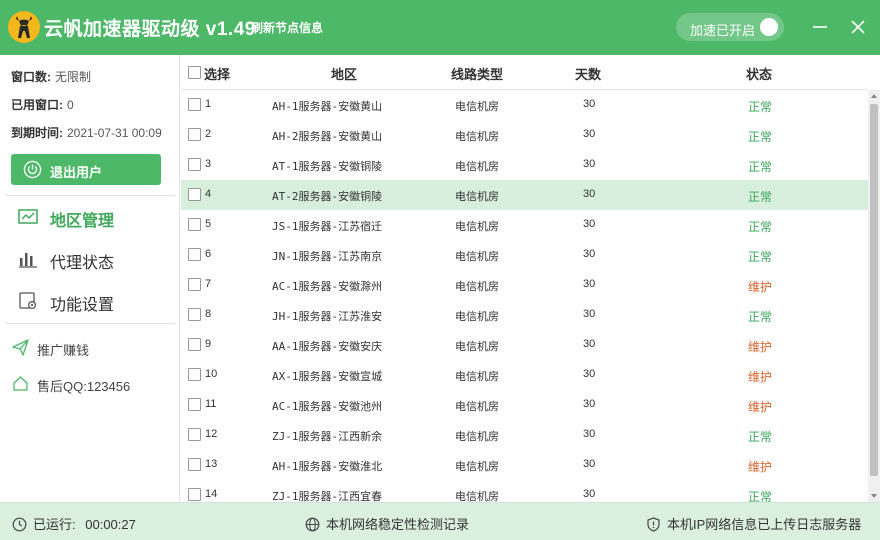  I want to click on select-all-checkbox, so click(194, 72).